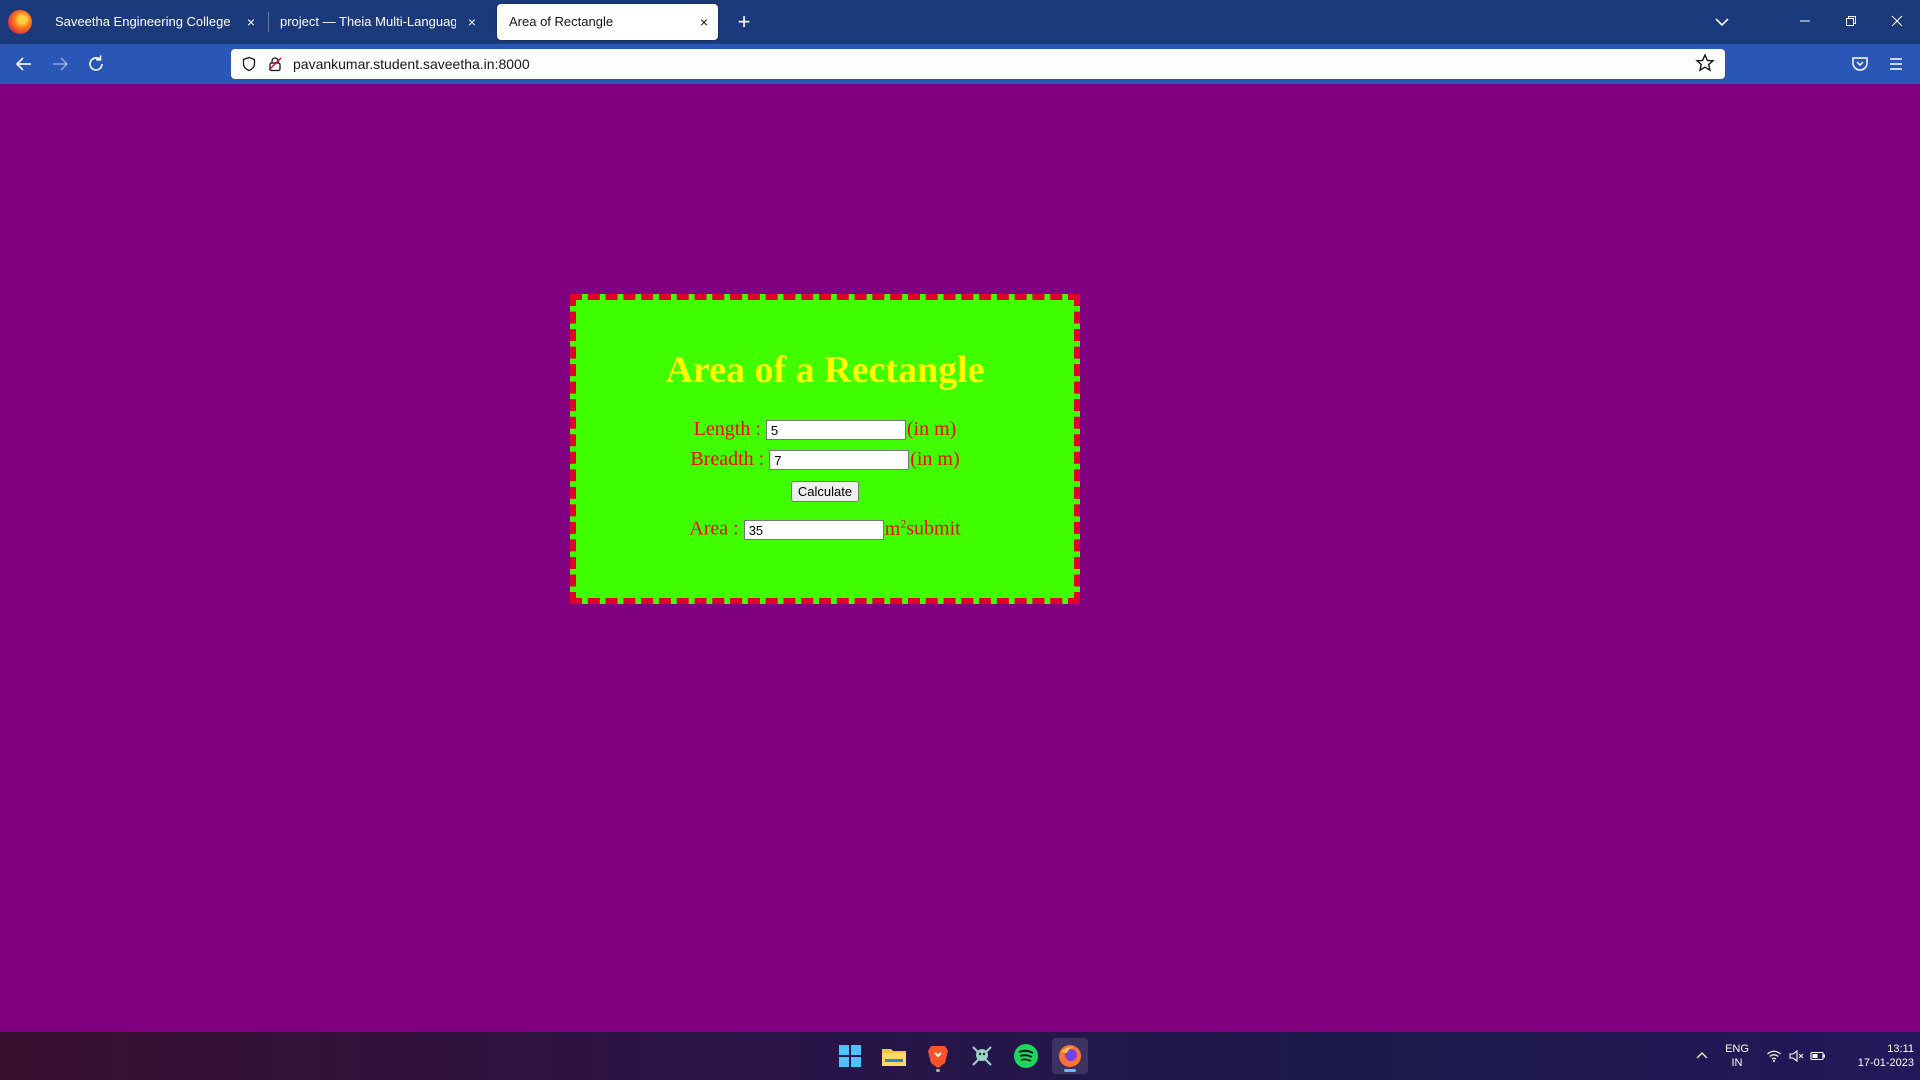  What do you see at coordinates (960, 1056) in the screenshot?
I see `taskbar: ENG IN 13:11 17-01-2023` at bounding box center [960, 1056].